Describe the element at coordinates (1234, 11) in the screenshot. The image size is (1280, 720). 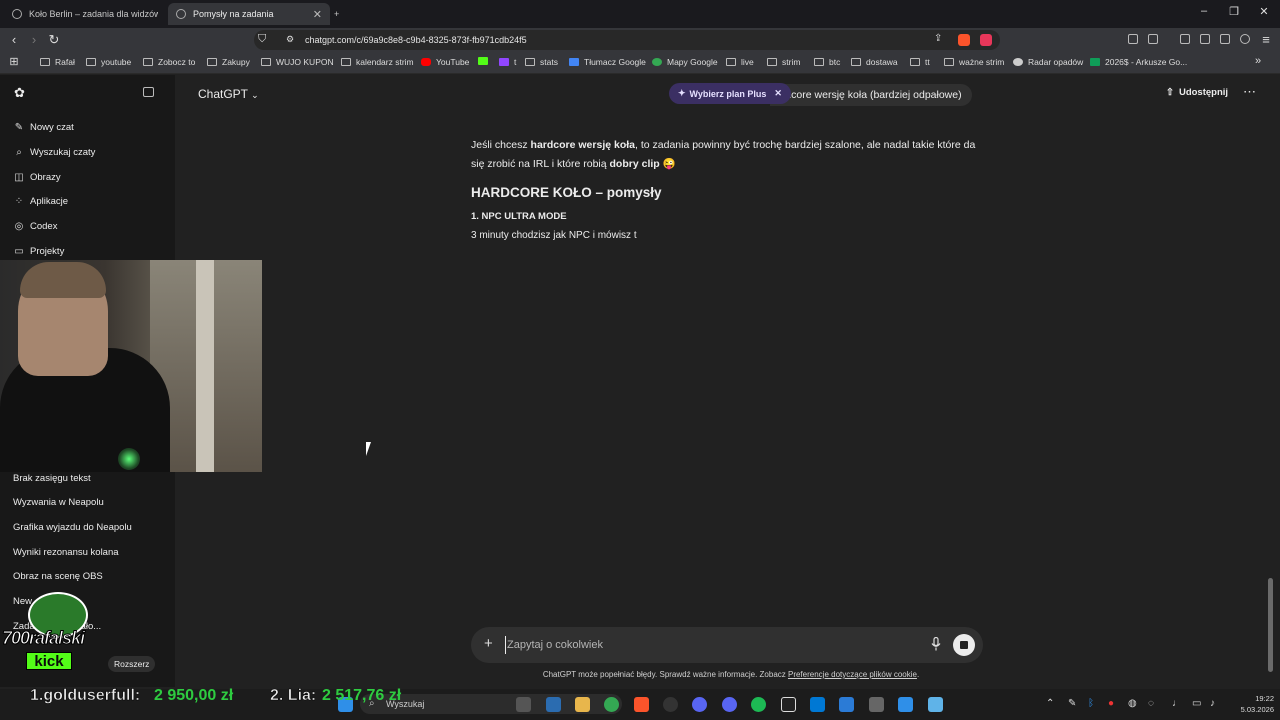
I see `maximize-icon: ❐` at that location.